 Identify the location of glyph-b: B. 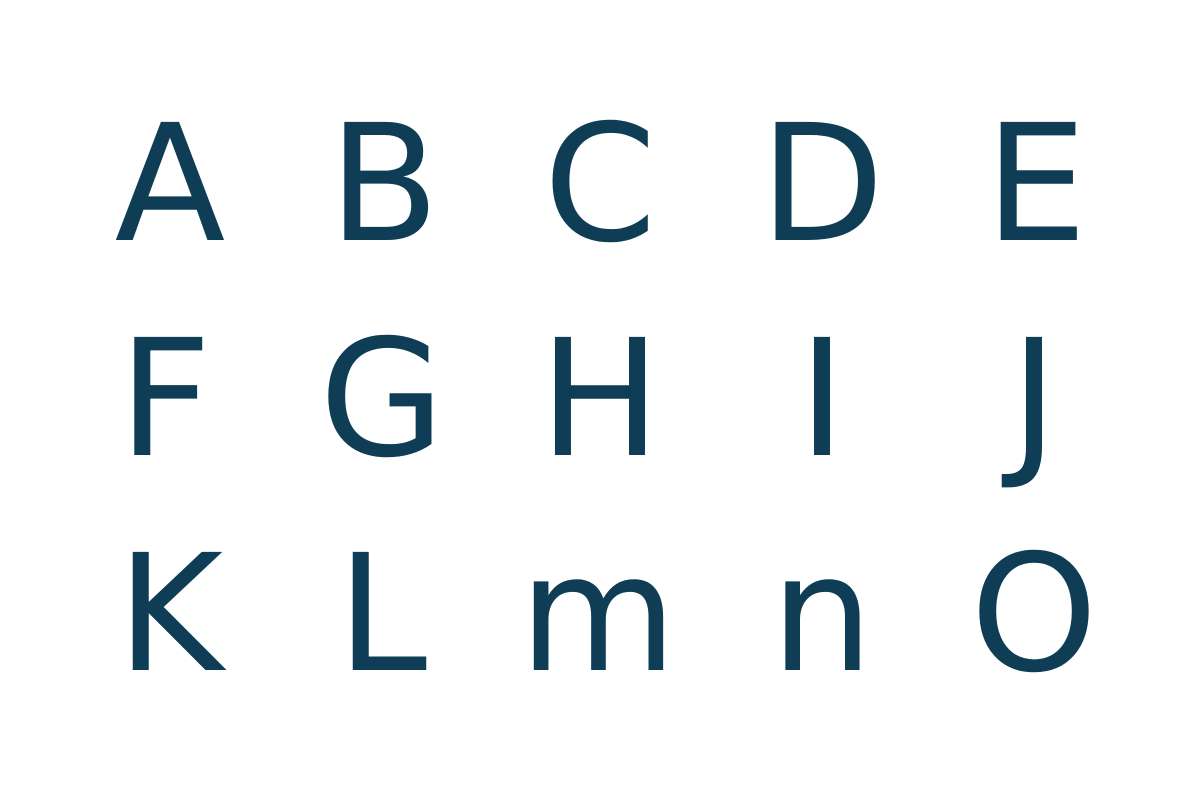
(383, 185).